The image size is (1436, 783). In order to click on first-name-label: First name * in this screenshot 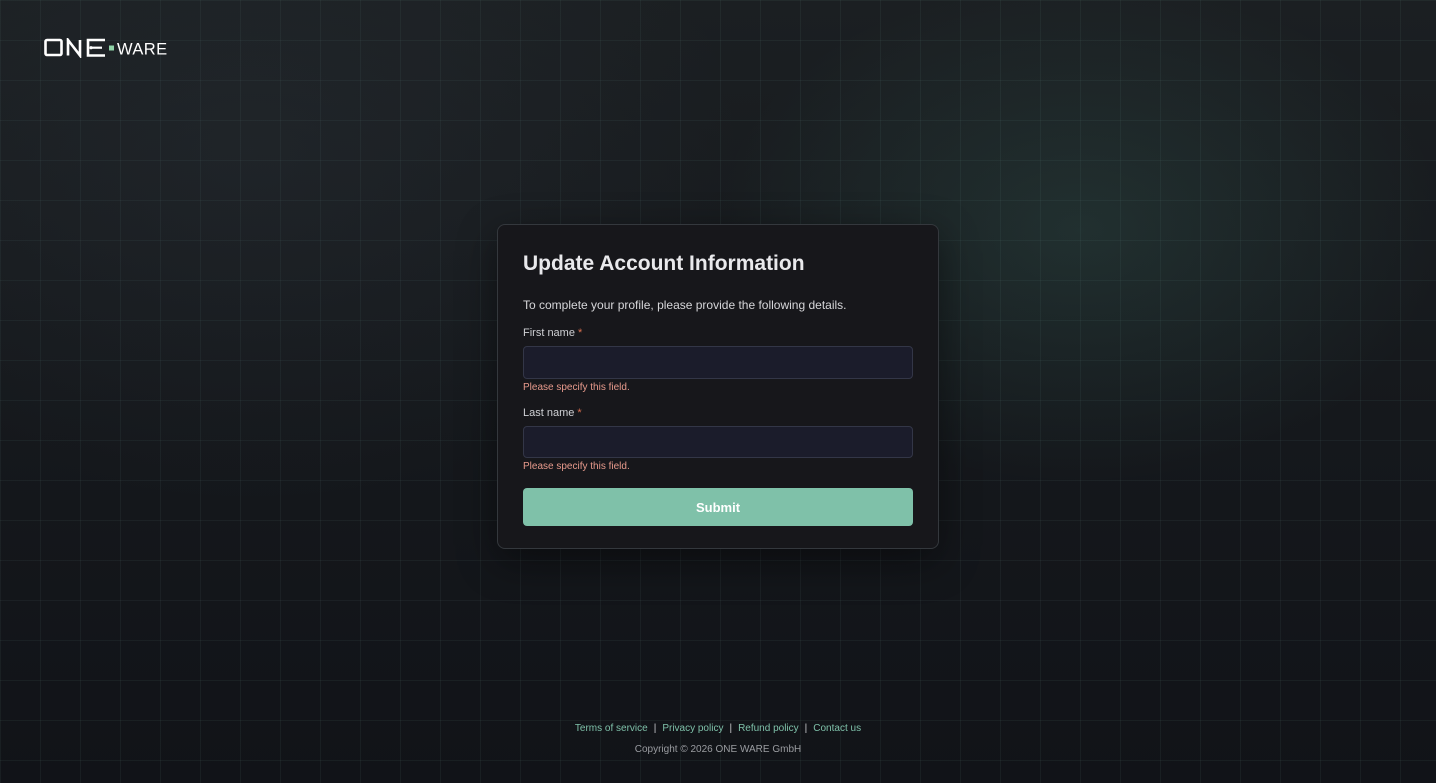, I will do `click(718, 333)`.